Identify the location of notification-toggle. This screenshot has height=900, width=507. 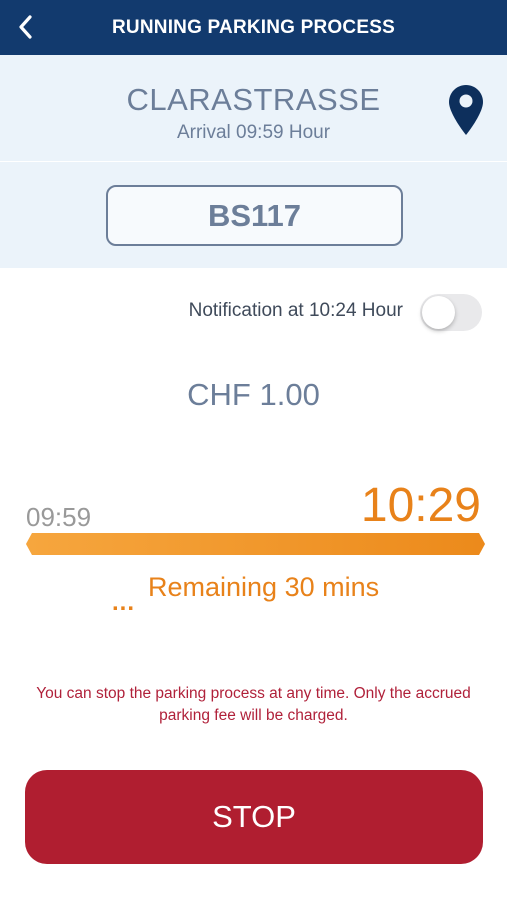
(451, 312).